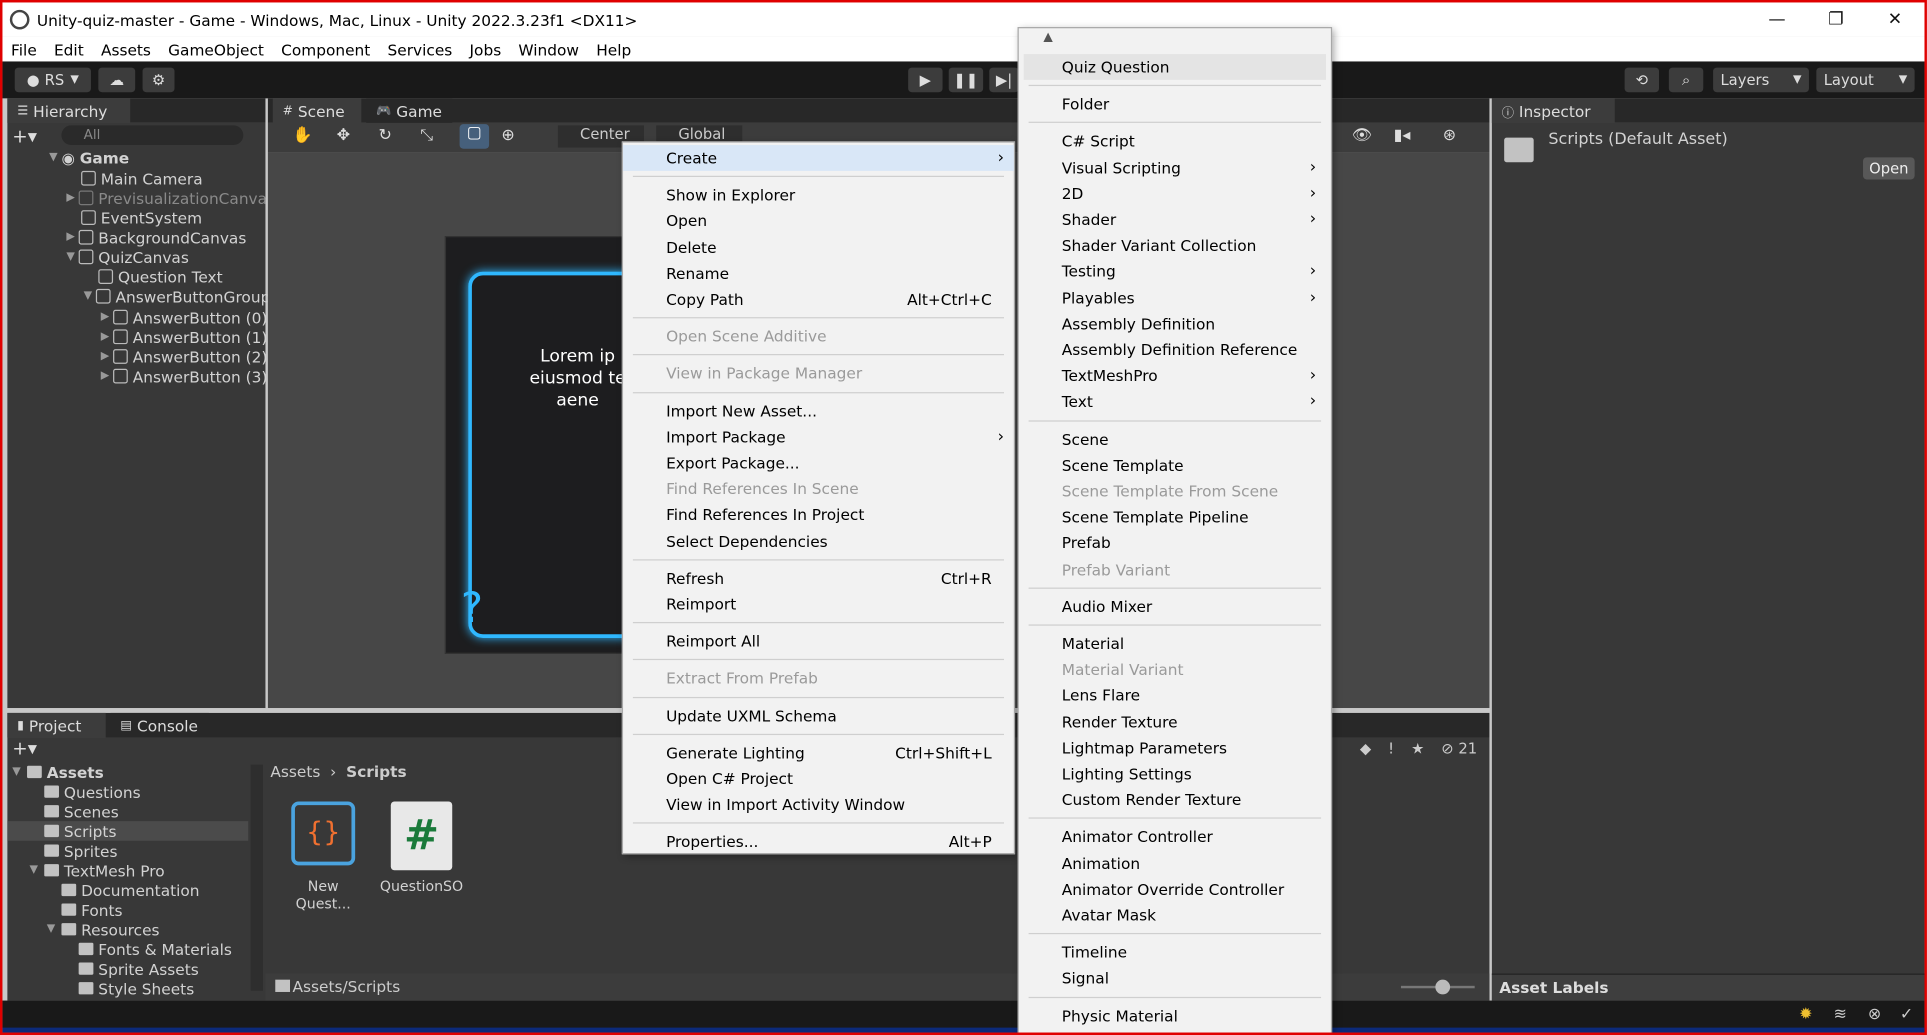 The height and width of the screenshot is (1035, 1927). What do you see at coordinates (317, 110) in the screenshot?
I see `tab-scene: # Scene` at bounding box center [317, 110].